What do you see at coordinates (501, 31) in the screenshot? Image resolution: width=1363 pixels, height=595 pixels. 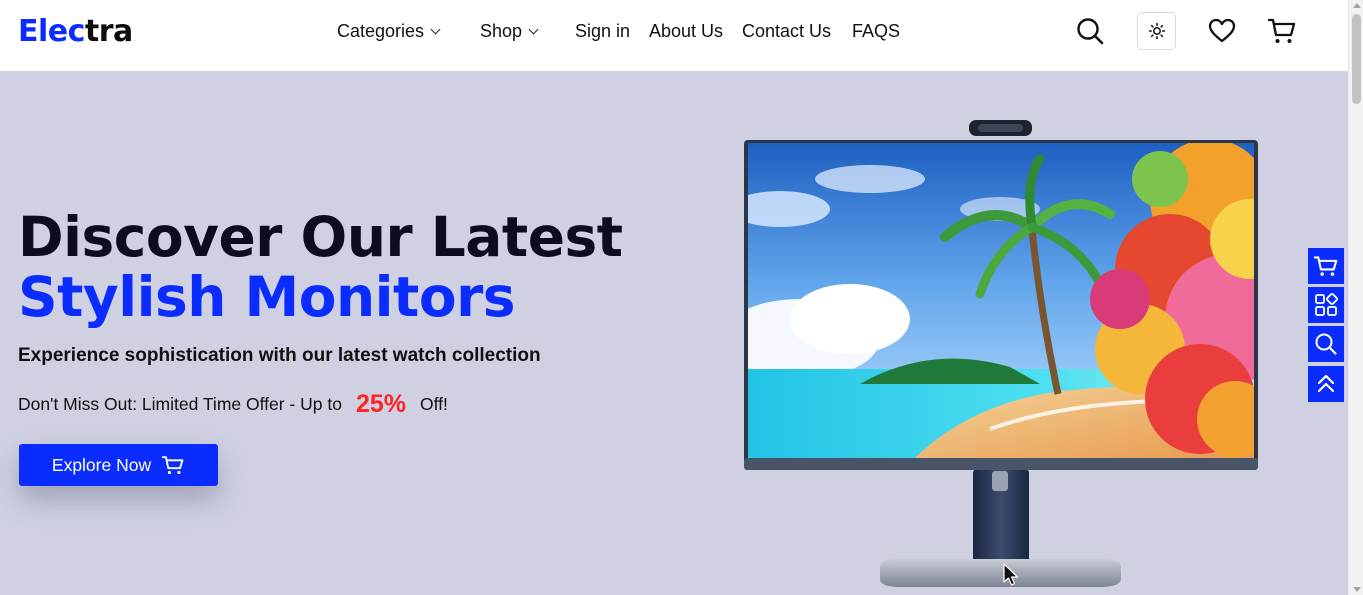 I see `nav-shop-label: Shop` at bounding box center [501, 31].